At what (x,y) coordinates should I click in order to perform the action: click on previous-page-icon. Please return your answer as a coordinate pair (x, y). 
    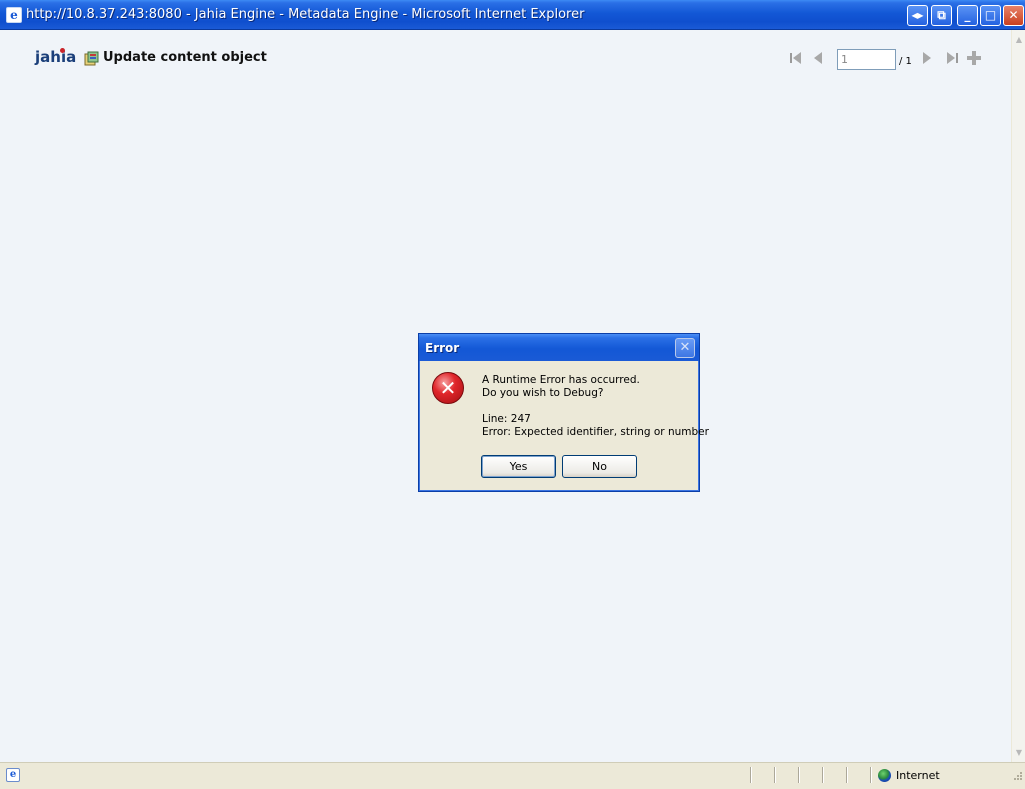
    Looking at the image, I should click on (818, 58).